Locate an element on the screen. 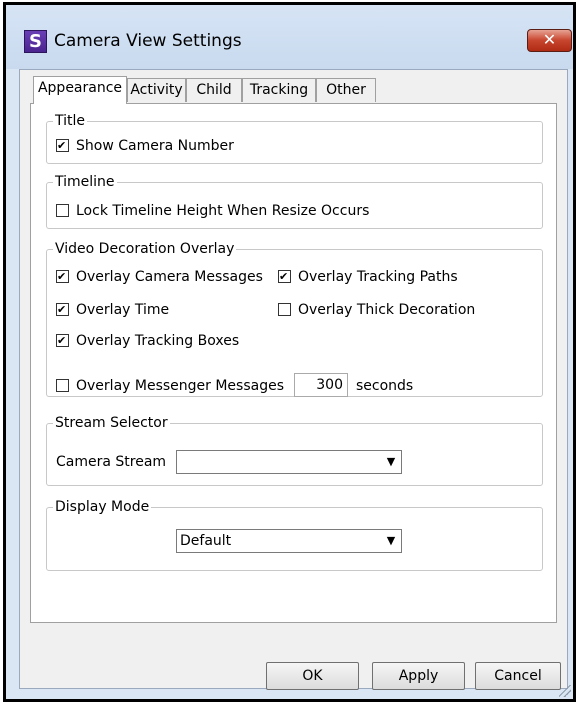 The image size is (584, 709). overlay-tracking-boxes-label: Overlay Tracking Boxes is located at coordinates (158, 341).